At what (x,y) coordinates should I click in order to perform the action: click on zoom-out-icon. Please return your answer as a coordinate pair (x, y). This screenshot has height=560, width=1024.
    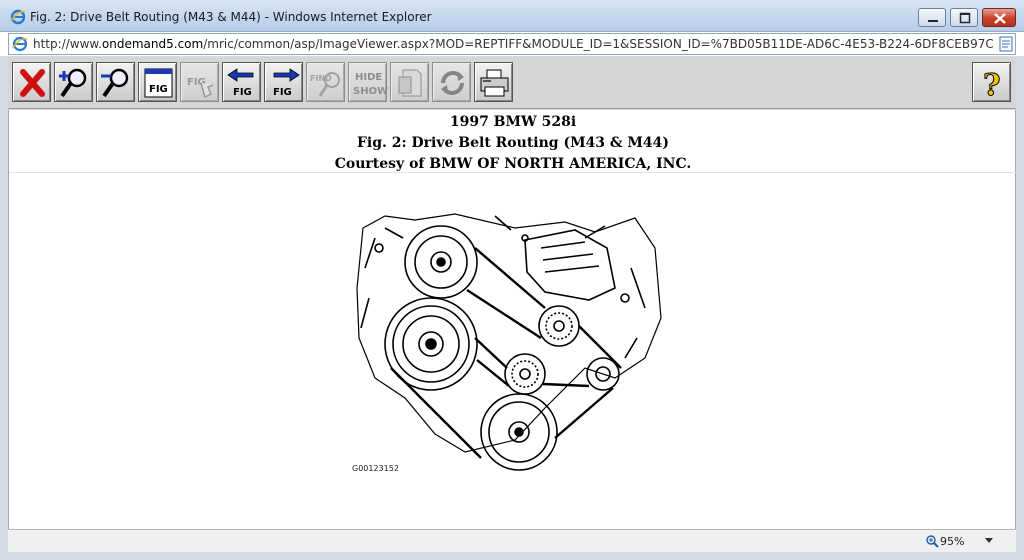
    Looking at the image, I should click on (115, 83).